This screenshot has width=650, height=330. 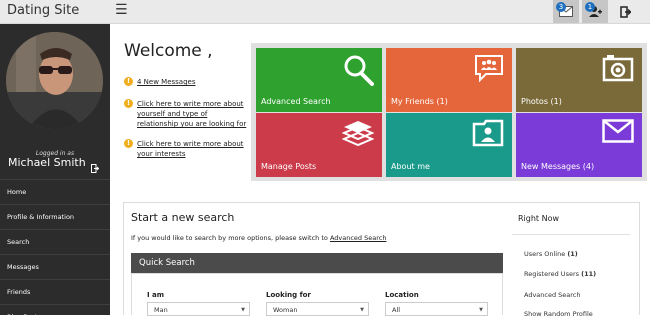 I want to click on sidebar-item-profile: Profile & Information, so click(x=55, y=216).